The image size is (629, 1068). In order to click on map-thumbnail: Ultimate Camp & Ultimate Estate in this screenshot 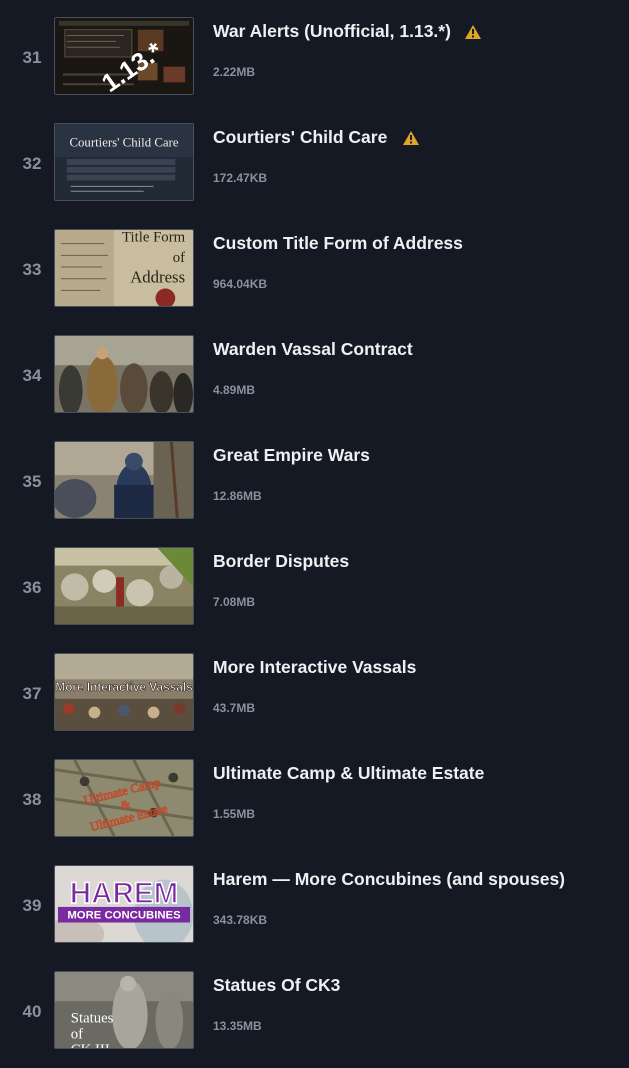, I will do `click(124, 798)`.